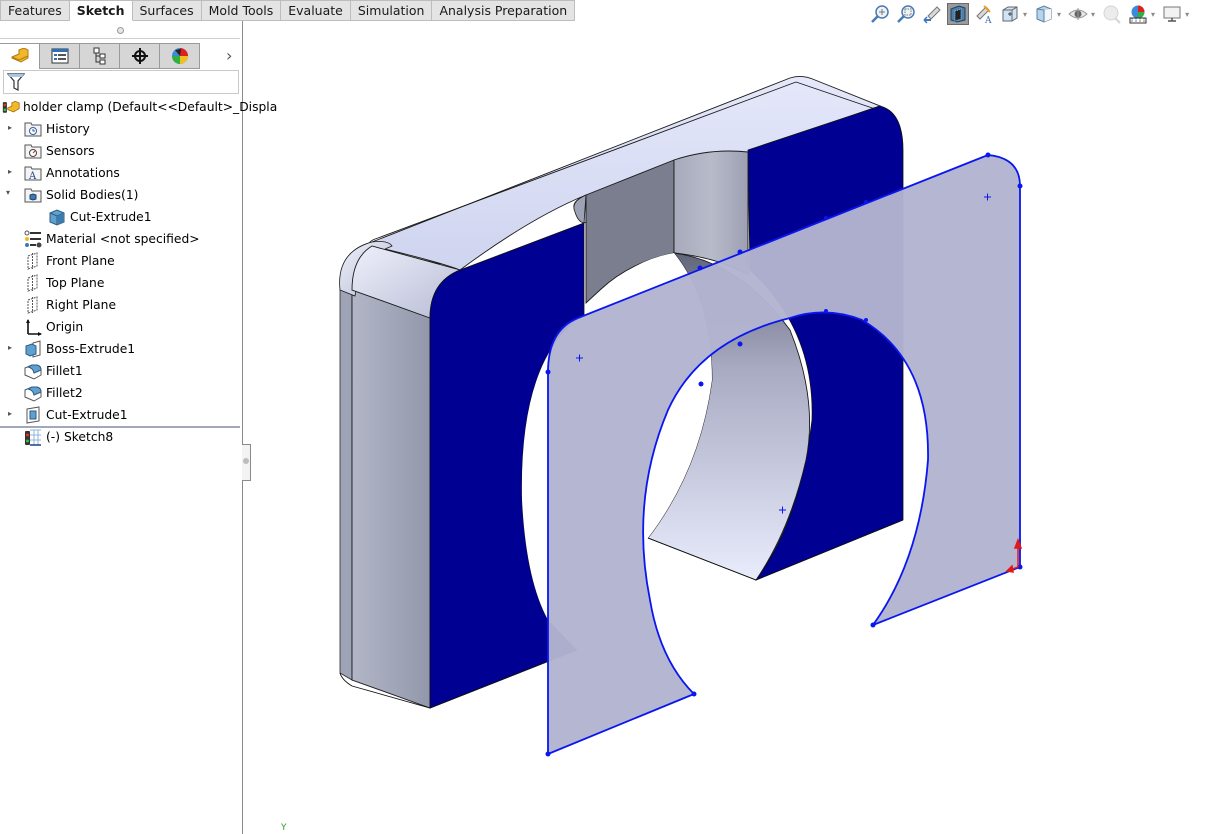  I want to click on tree-item-top-plane: Top Plane, so click(64, 283).